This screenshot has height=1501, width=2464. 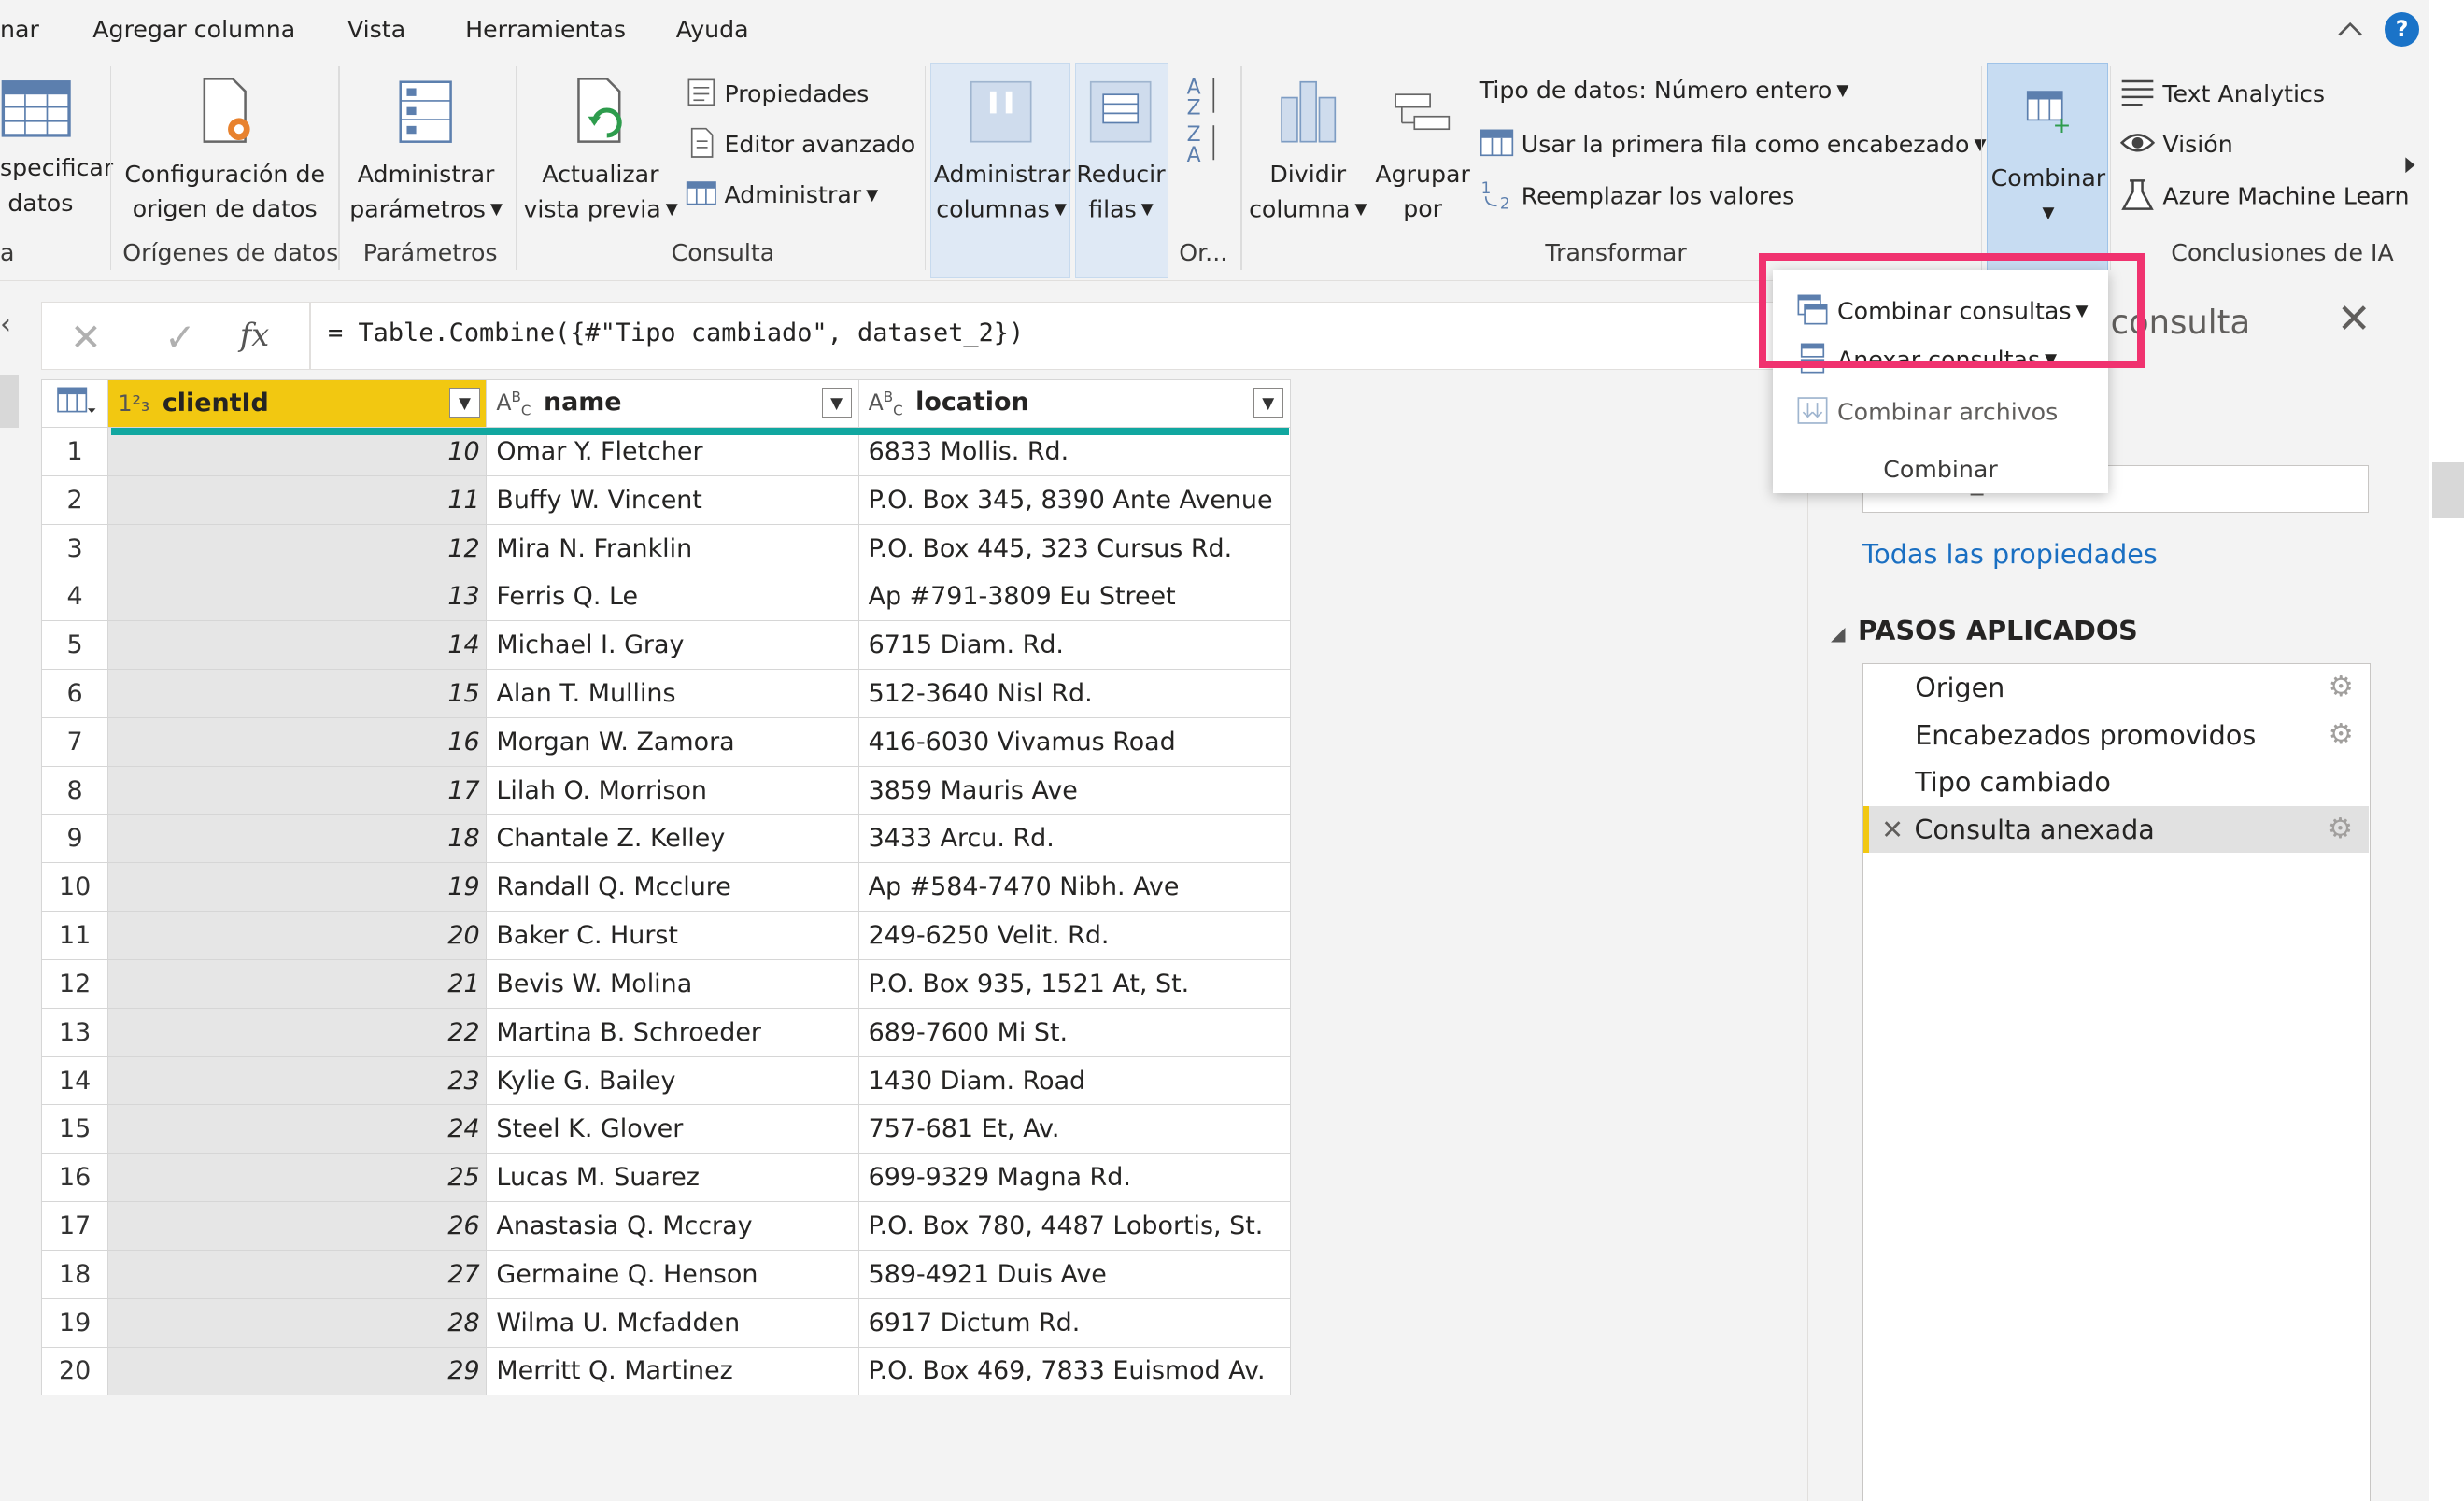 I want to click on cell-name: Buffy W. Vincent, so click(x=672, y=499).